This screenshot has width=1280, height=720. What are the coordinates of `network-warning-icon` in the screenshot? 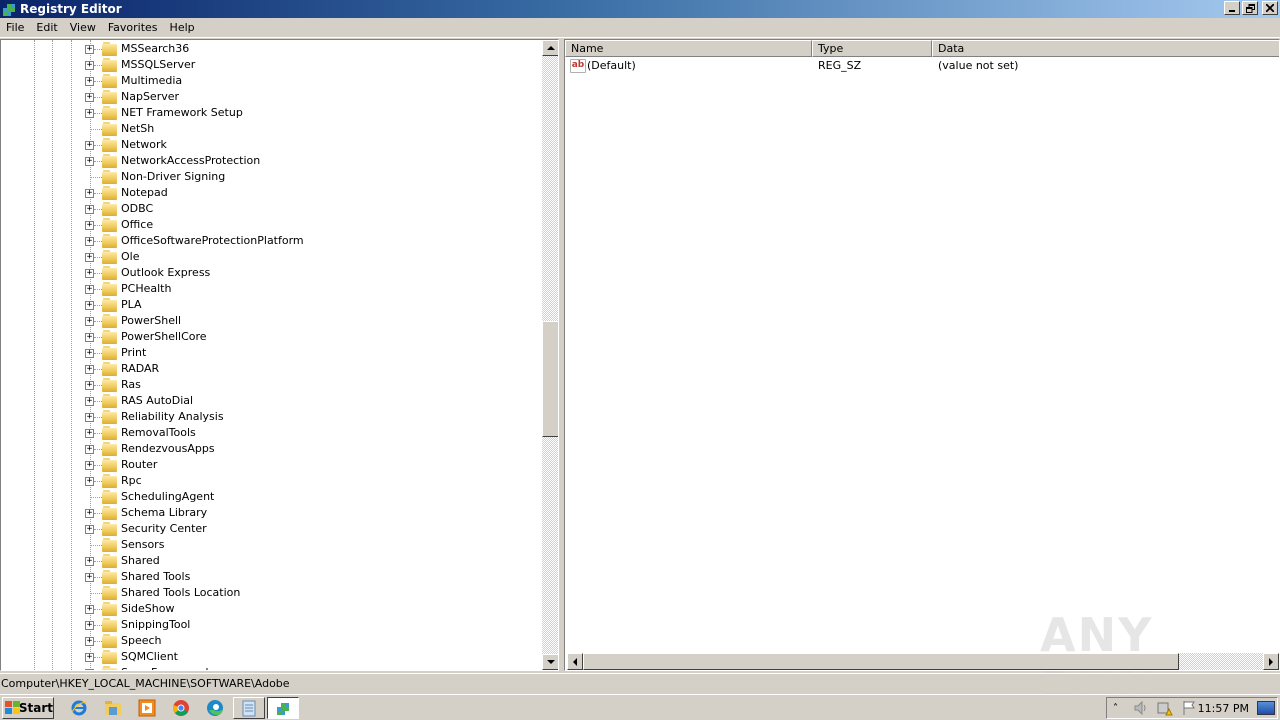 It's located at (1165, 708).